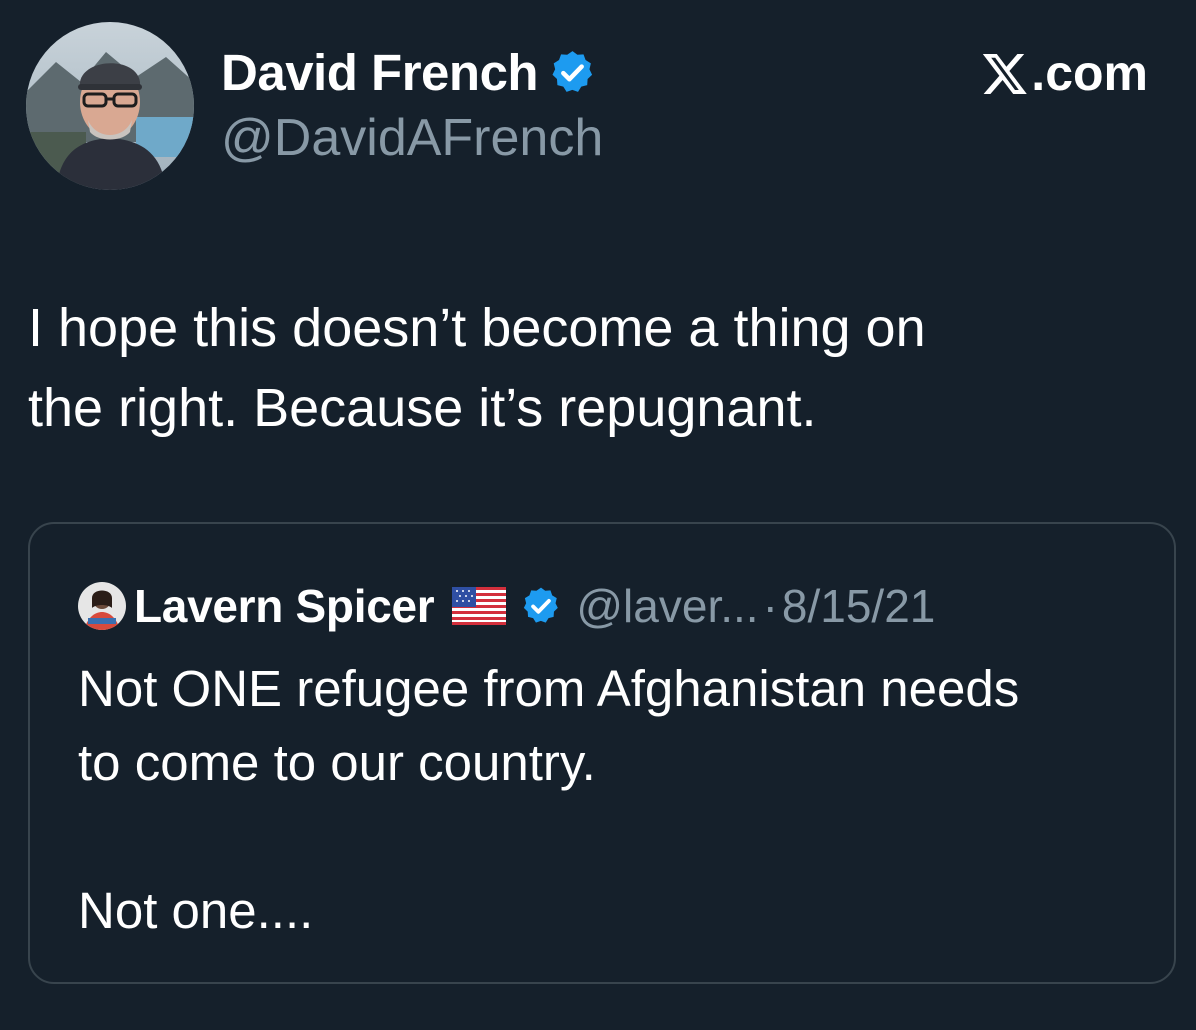  I want to click on avatar-photo-image, so click(110, 106).